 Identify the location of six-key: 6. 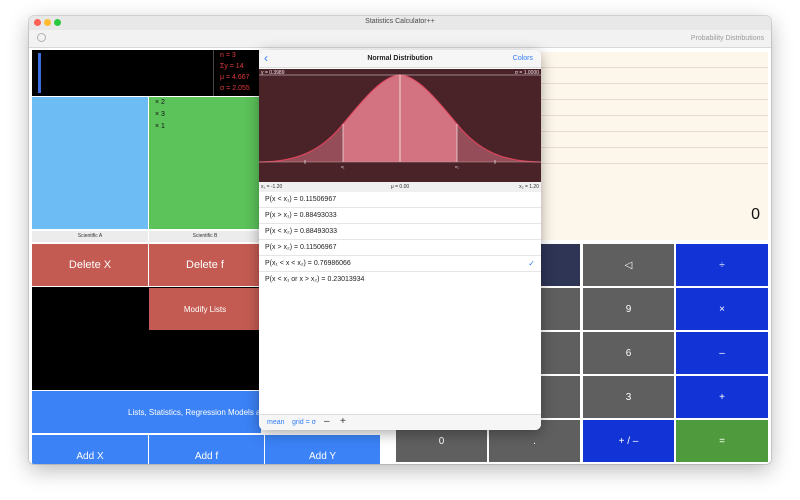
(628, 353).